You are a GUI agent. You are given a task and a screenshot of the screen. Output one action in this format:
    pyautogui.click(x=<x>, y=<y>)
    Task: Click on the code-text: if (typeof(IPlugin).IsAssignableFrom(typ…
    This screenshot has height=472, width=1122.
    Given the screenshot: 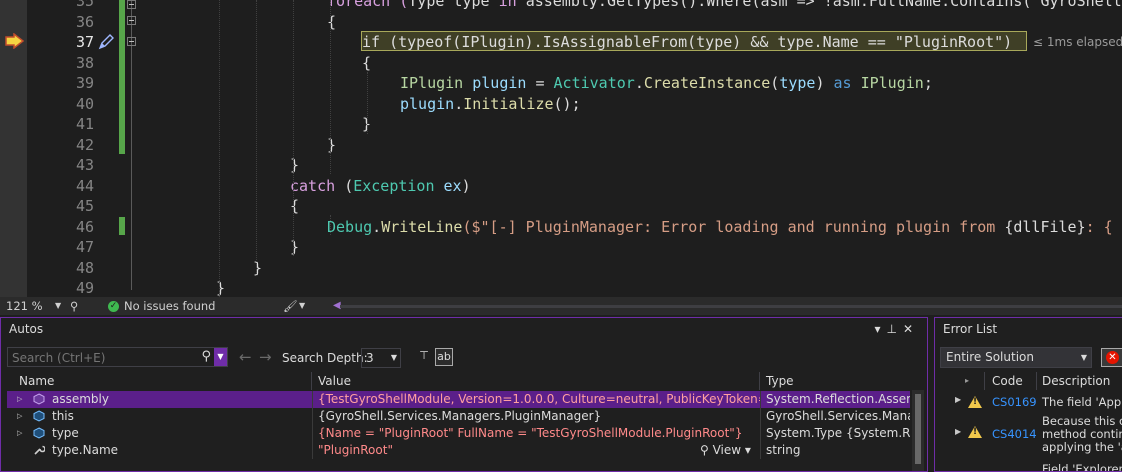 What is the action you would take?
    pyautogui.click(x=687, y=42)
    